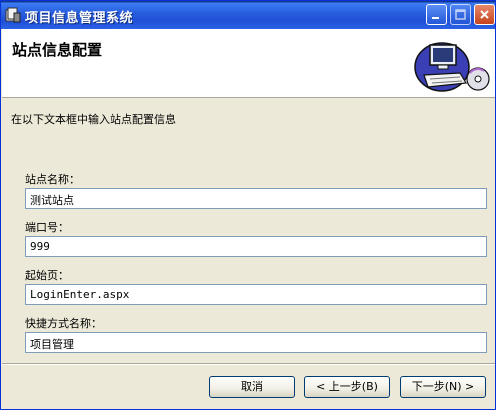  I want to click on start-page-label: 起始页：, so click(47, 275).